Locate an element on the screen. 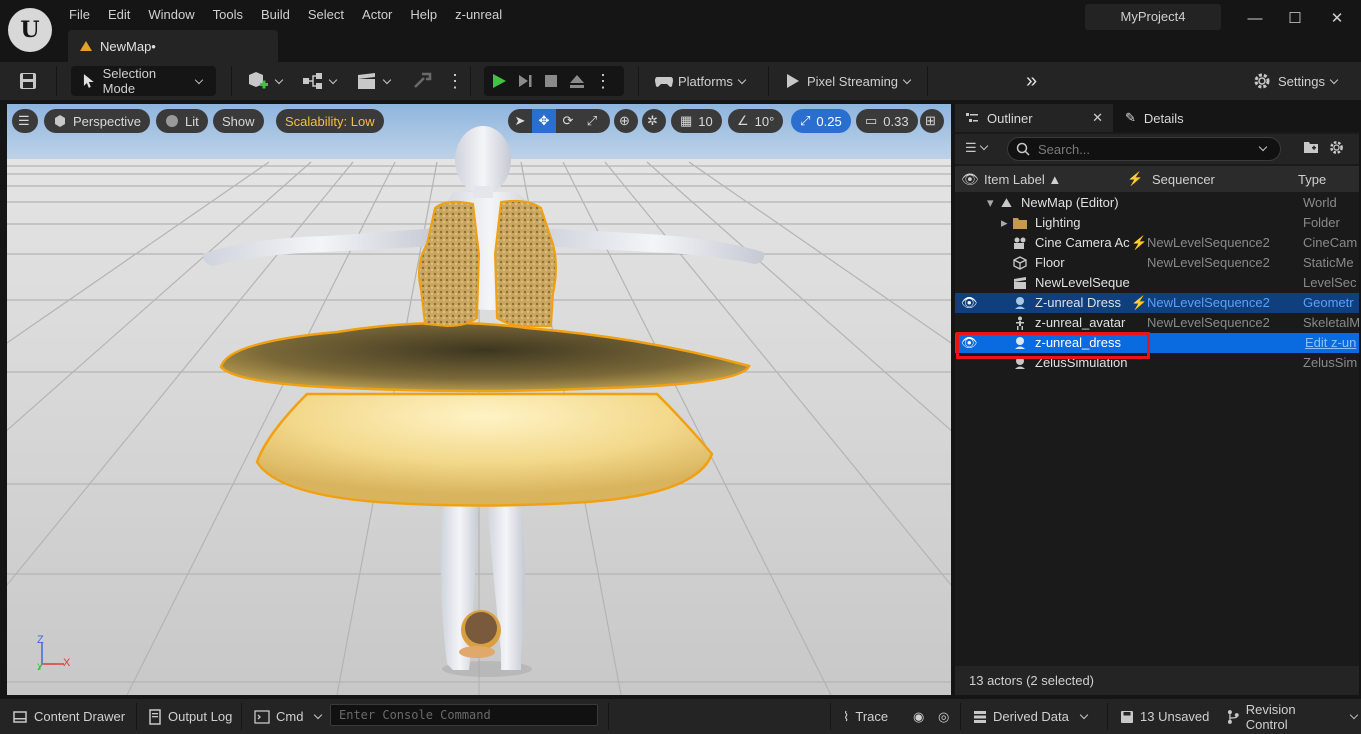  settings-button: Settings is located at coordinates (1296, 81).